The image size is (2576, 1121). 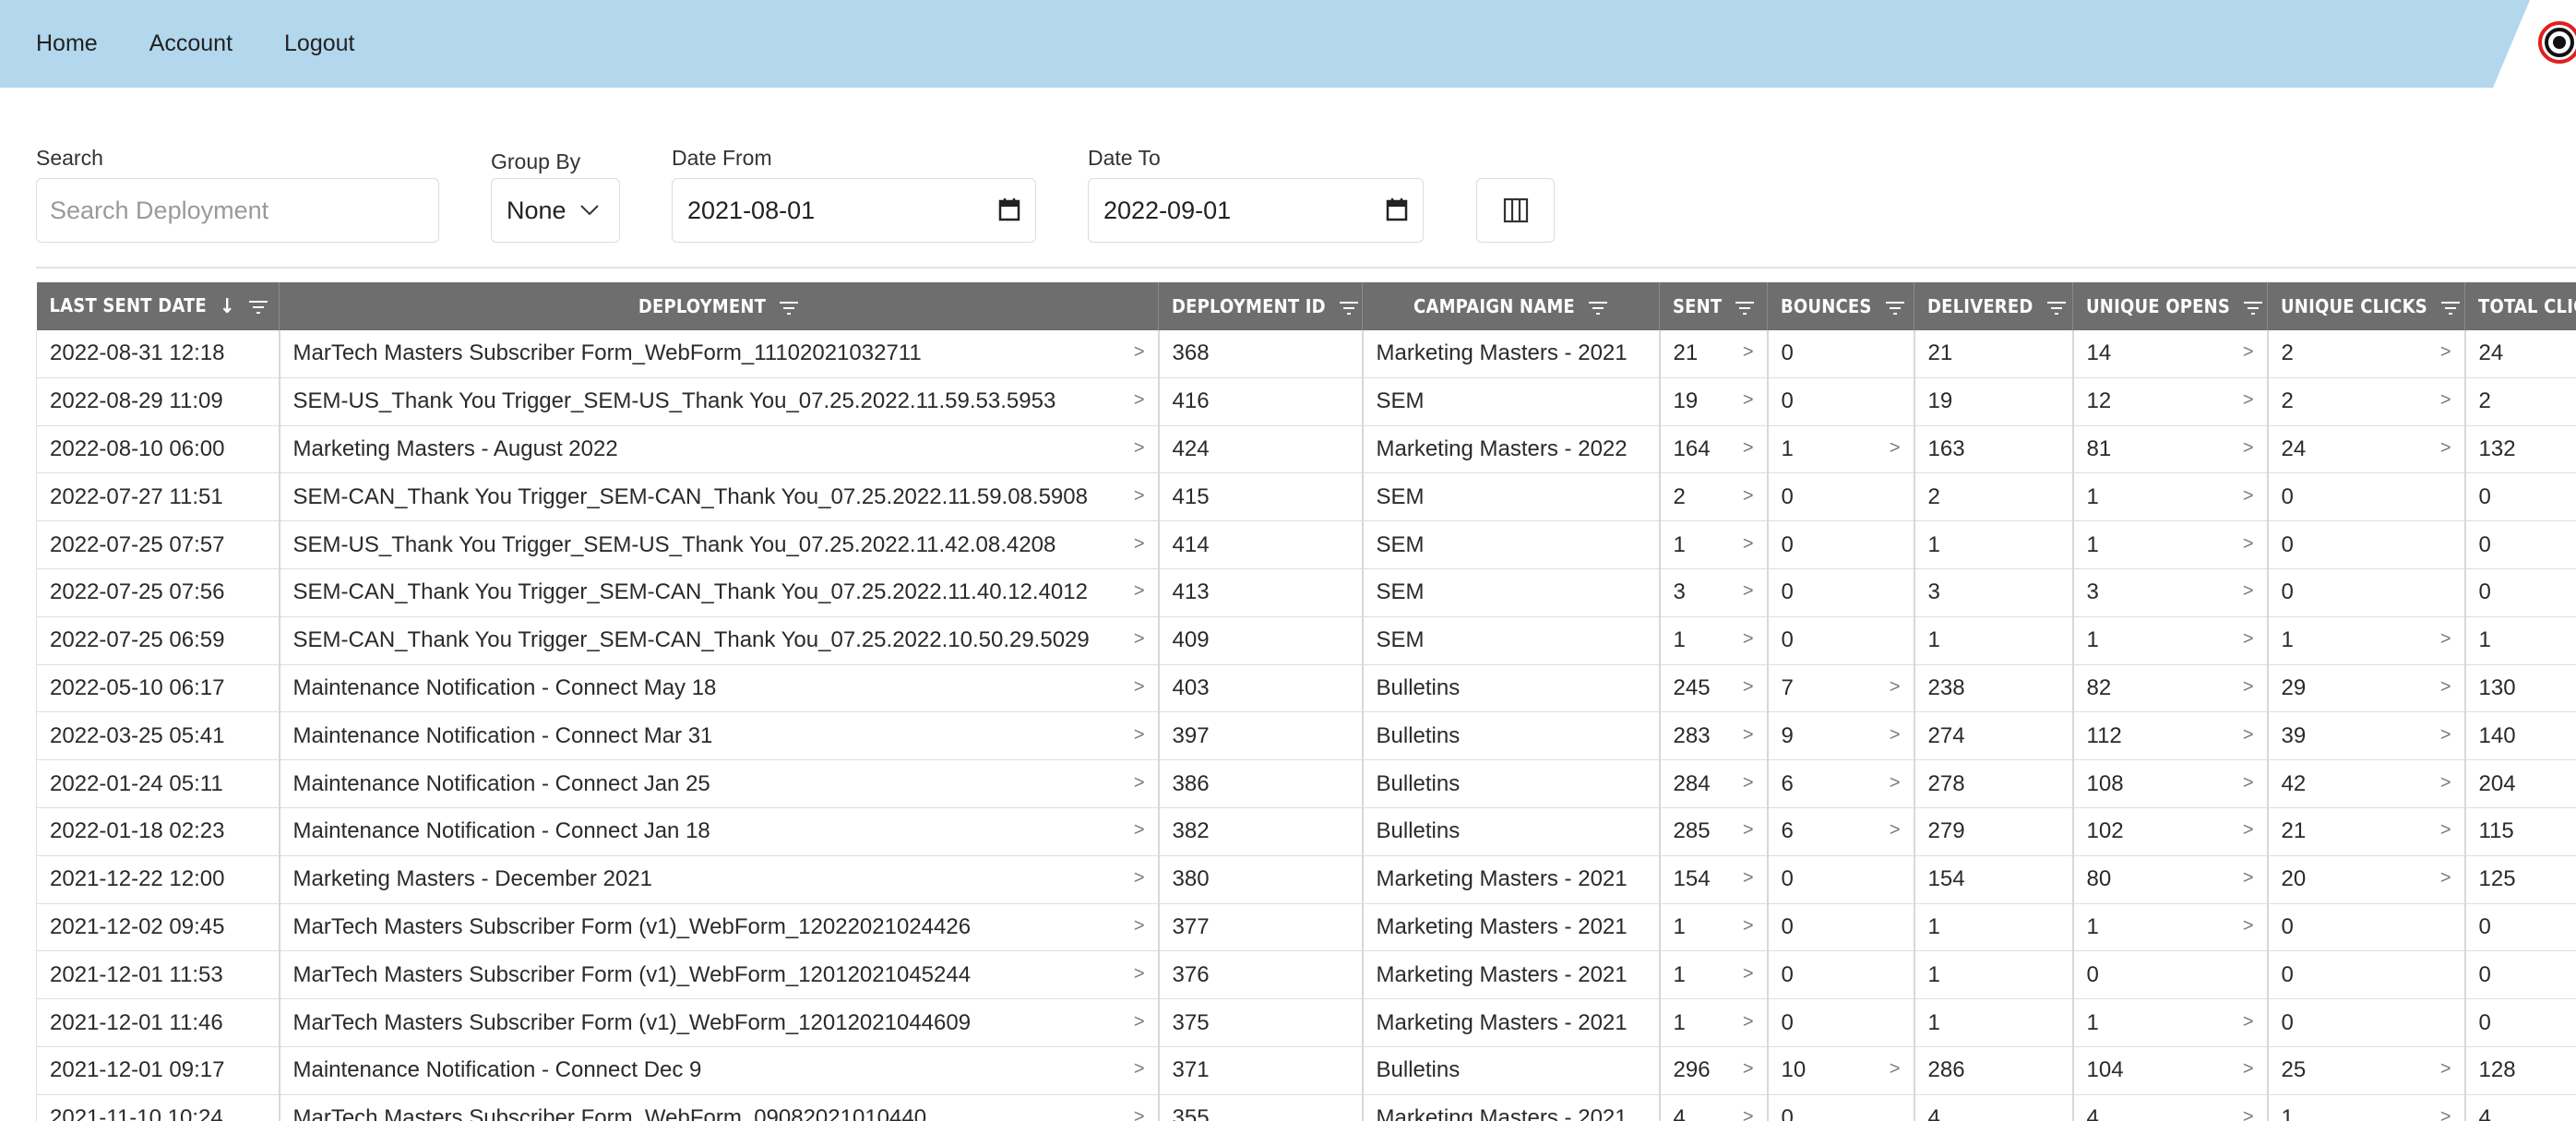 What do you see at coordinates (1511, 306) in the screenshot?
I see `column-header-campaign-name: Campaign Name` at bounding box center [1511, 306].